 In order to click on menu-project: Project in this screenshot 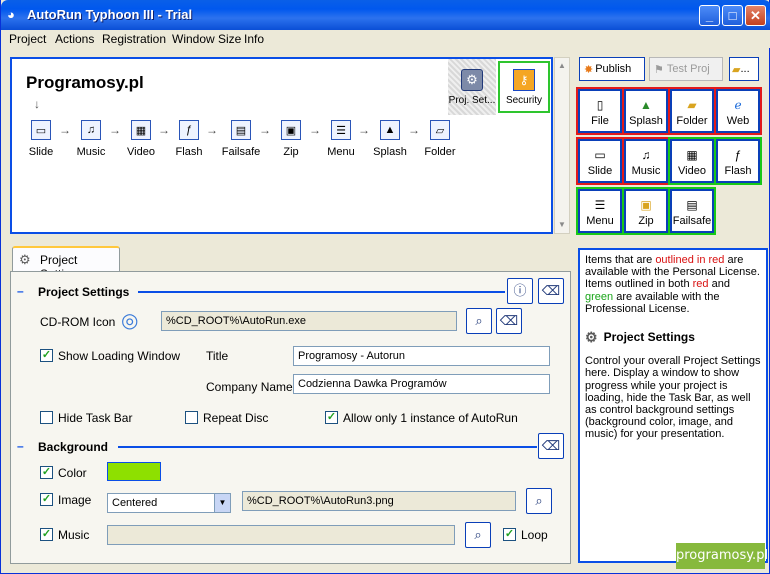, I will do `click(27, 39)`.